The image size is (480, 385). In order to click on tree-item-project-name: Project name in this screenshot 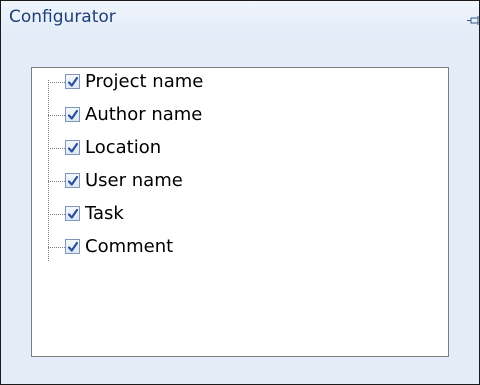, I will do `click(198, 83)`.